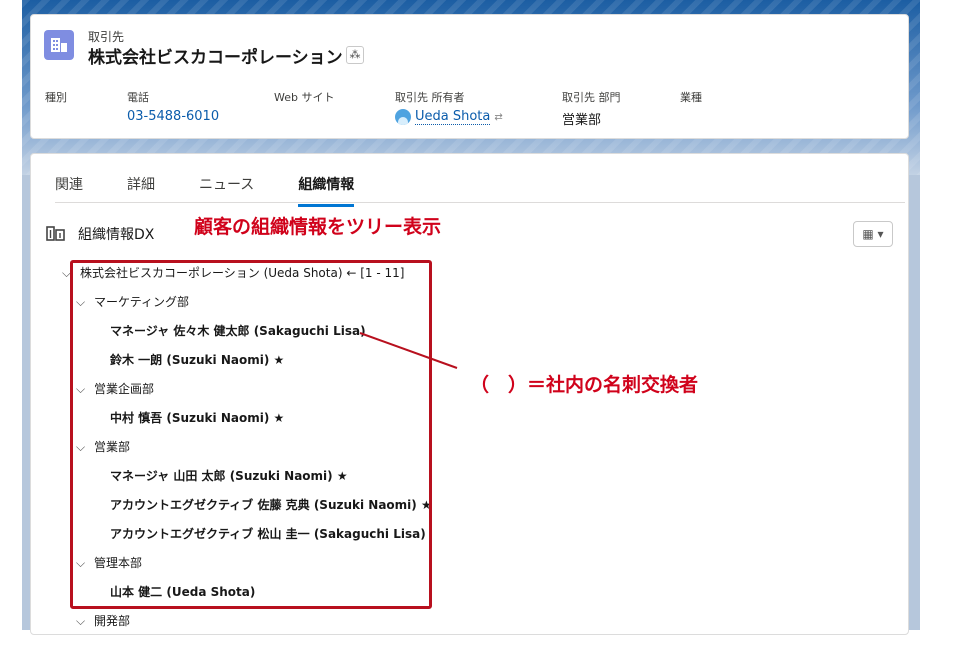  What do you see at coordinates (584, 385) in the screenshot?
I see `annotation-note: （ ）＝社内の名刺交換者` at bounding box center [584, 385].